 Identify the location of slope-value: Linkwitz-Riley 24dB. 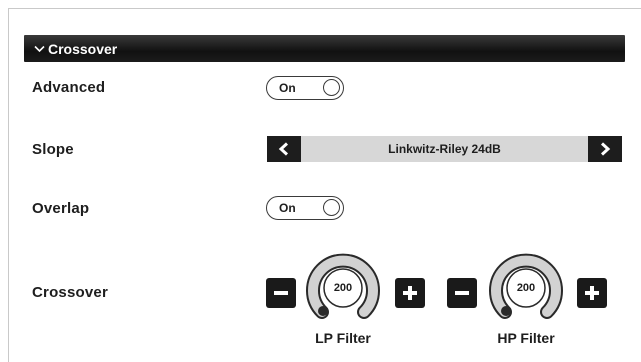
(444, 149).